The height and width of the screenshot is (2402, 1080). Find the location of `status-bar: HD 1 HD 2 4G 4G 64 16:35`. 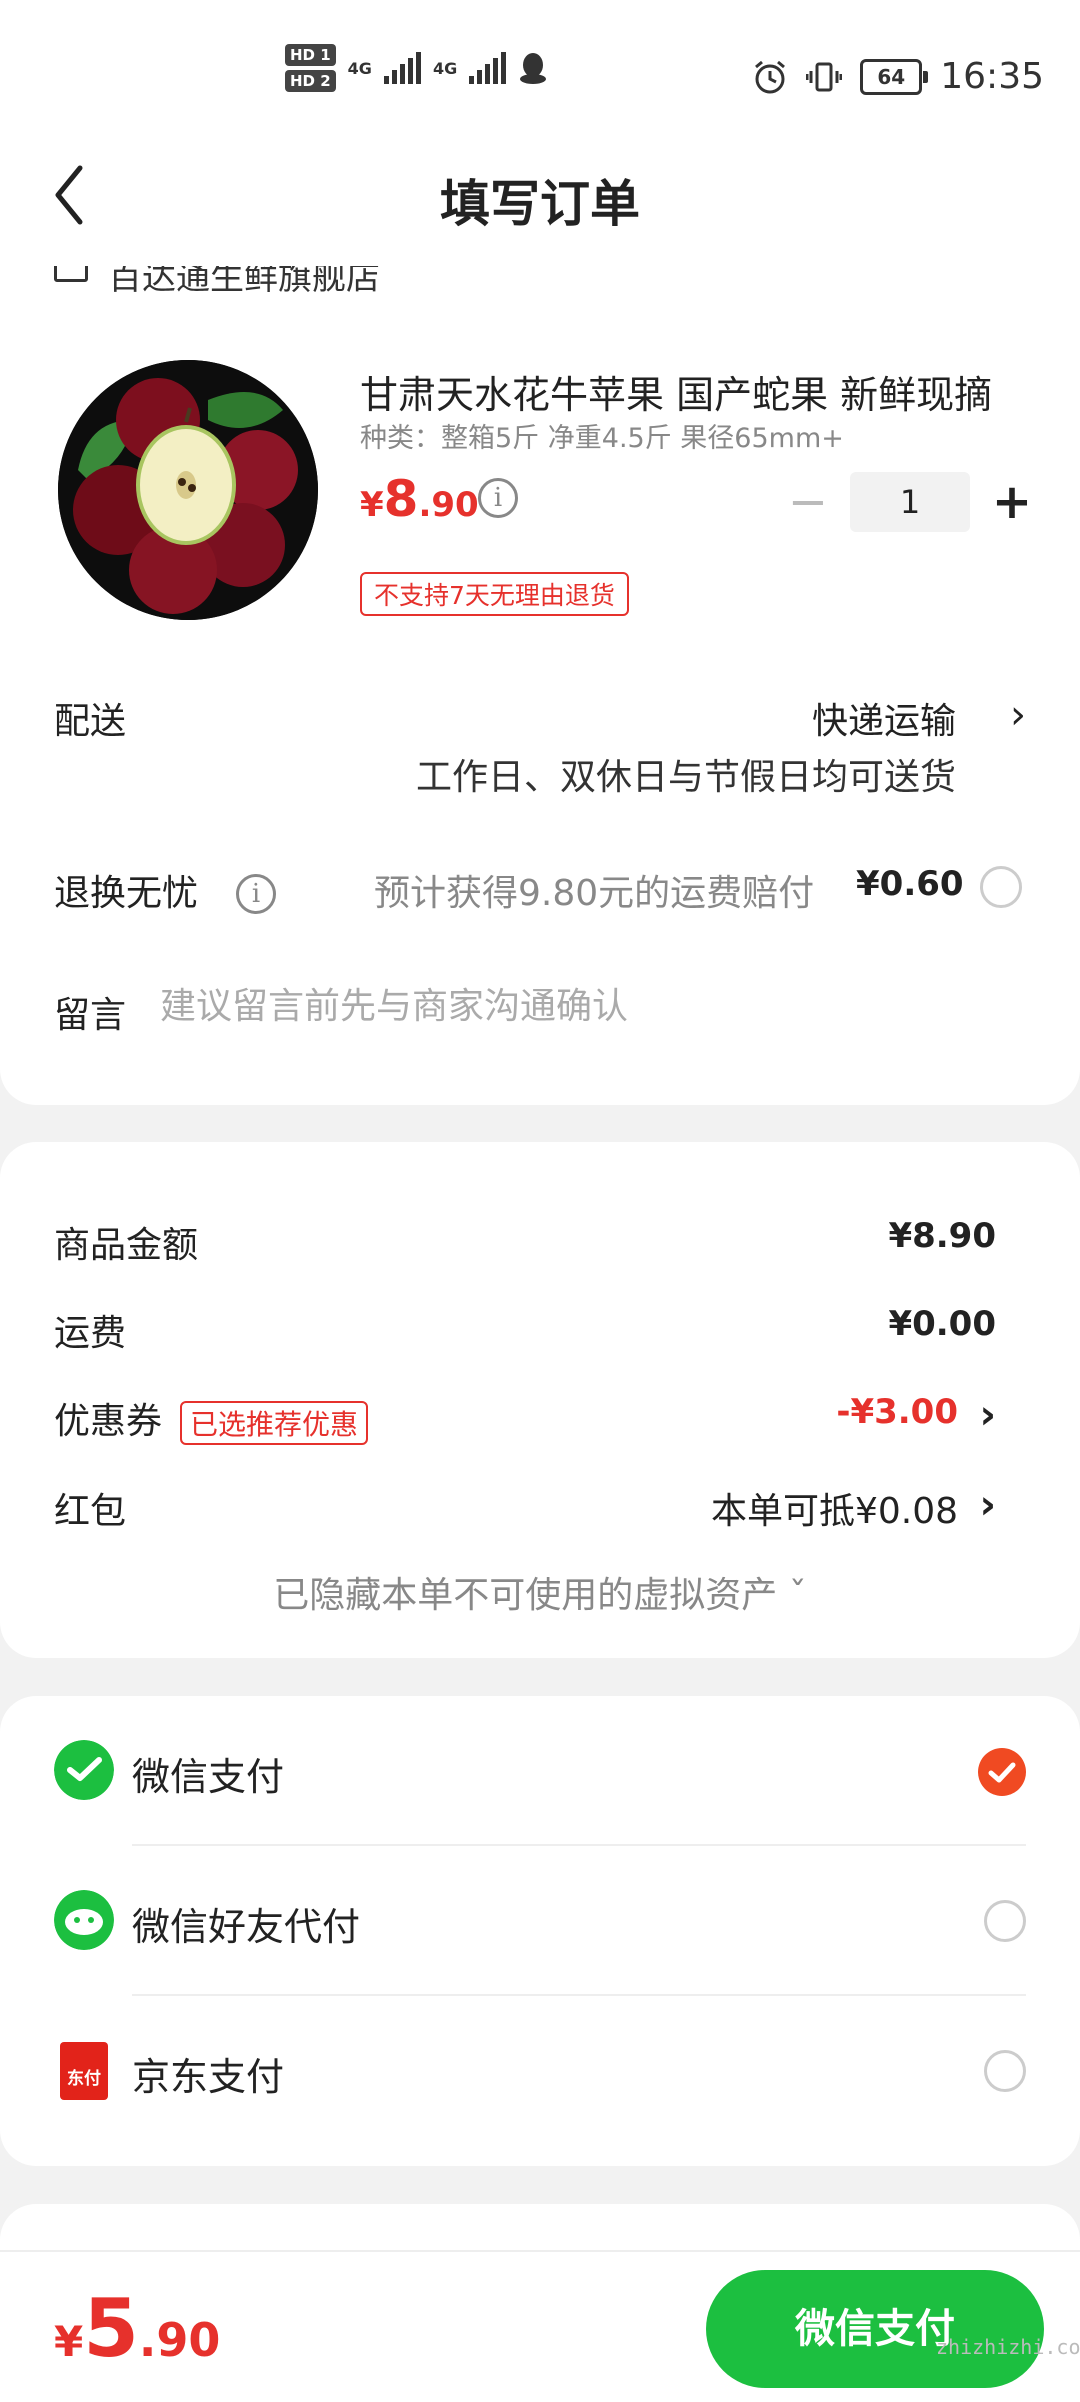

status-bar: HD 1 HD 2 4G 4G 64 16:35 is located at coordinates (540, 70).